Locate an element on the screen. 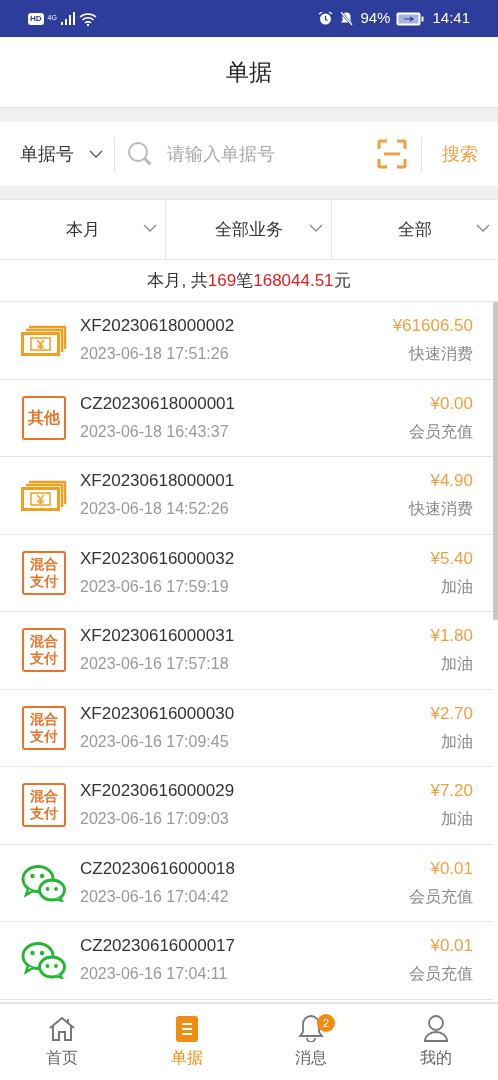  nav-tab: 首页 is located at coordinates (62, 1042).